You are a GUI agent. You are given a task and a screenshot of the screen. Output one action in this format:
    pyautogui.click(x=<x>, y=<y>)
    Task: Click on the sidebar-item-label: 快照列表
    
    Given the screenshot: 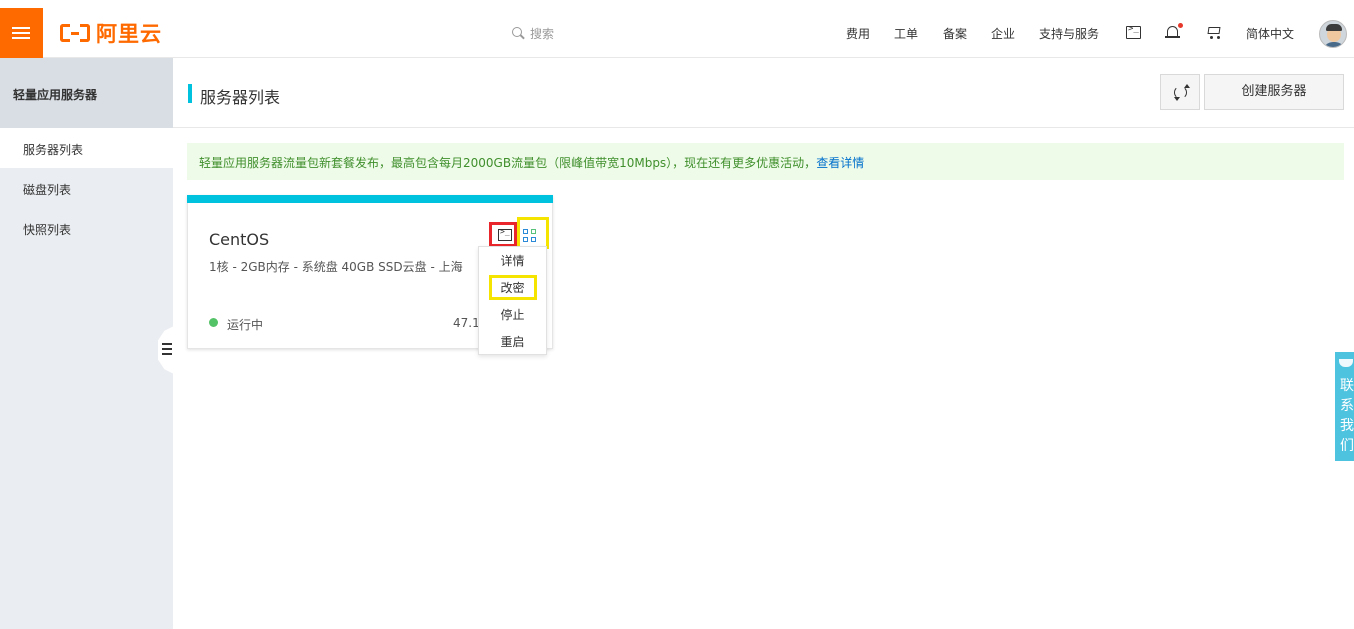 What is the action you would take?
    pyautogui.click(x=47, y=230)
    